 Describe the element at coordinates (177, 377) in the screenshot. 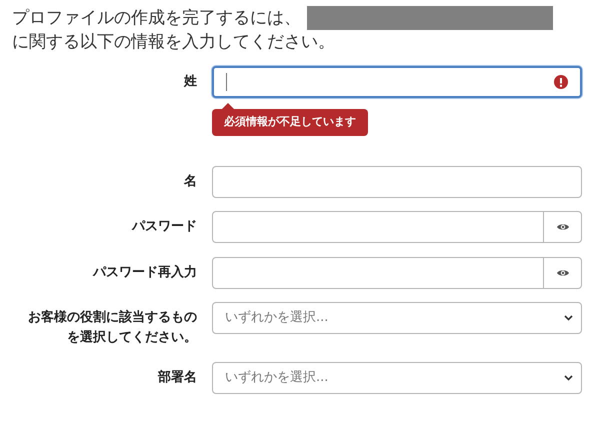

I see `field-label: 部署名` at that location.